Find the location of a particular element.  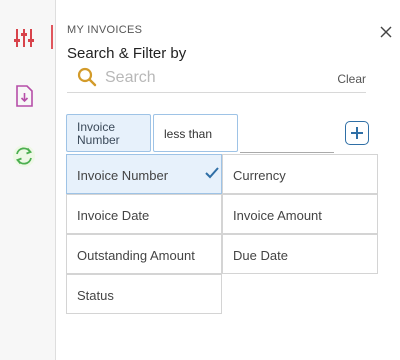

option-label: Currency is located at coordinates (259, 175).